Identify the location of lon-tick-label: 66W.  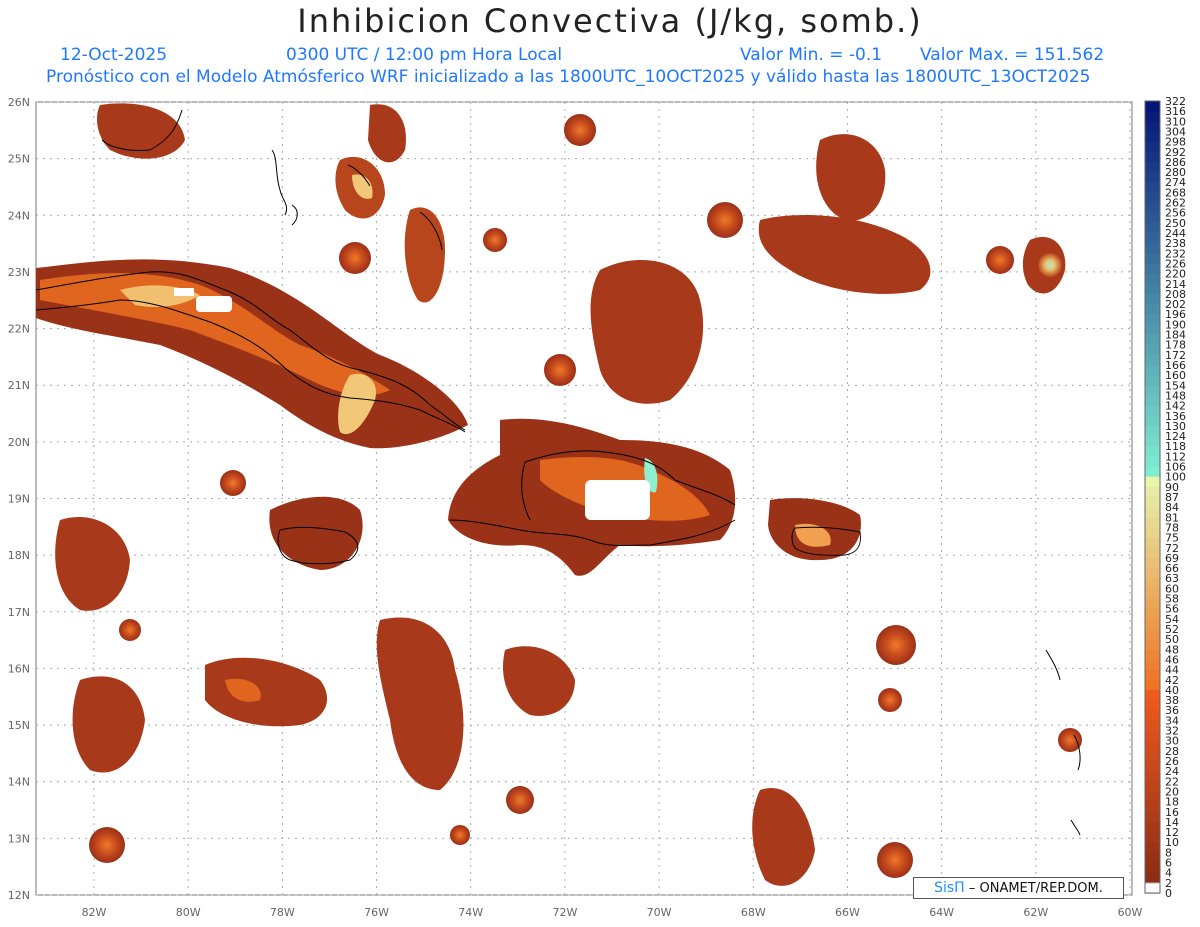
(847, 912).